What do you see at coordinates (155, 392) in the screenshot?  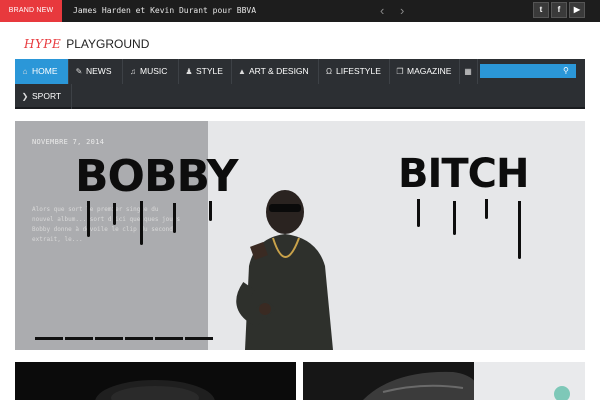 I see `helmet-image` at bounding box center [155, 392].